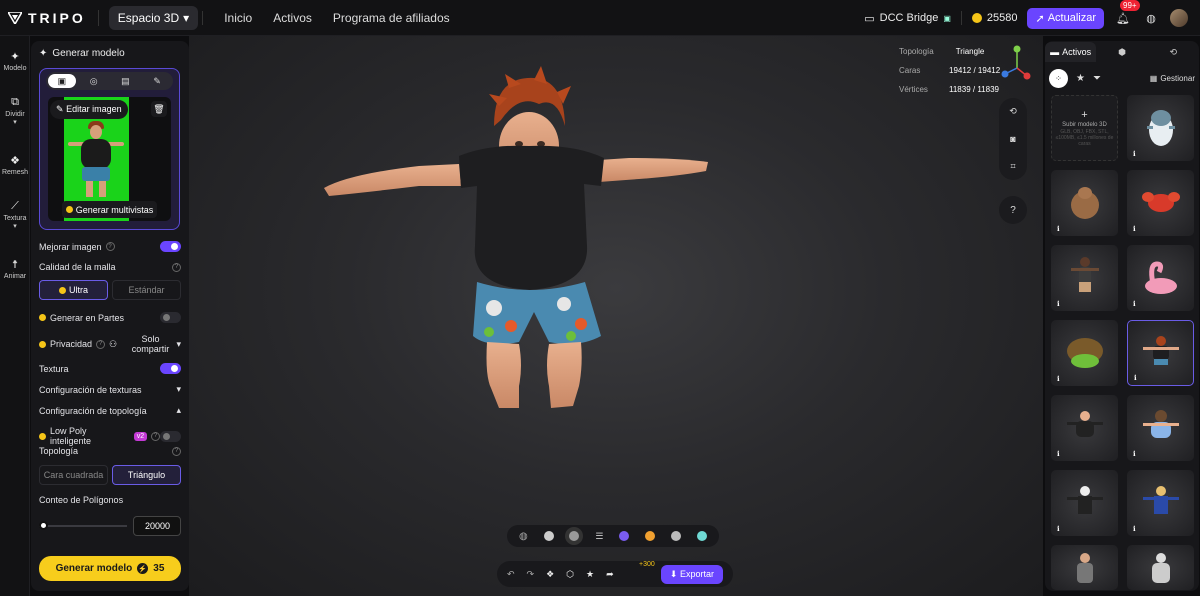  I want to click on camera-icon: ◙, so click(1012, 139).